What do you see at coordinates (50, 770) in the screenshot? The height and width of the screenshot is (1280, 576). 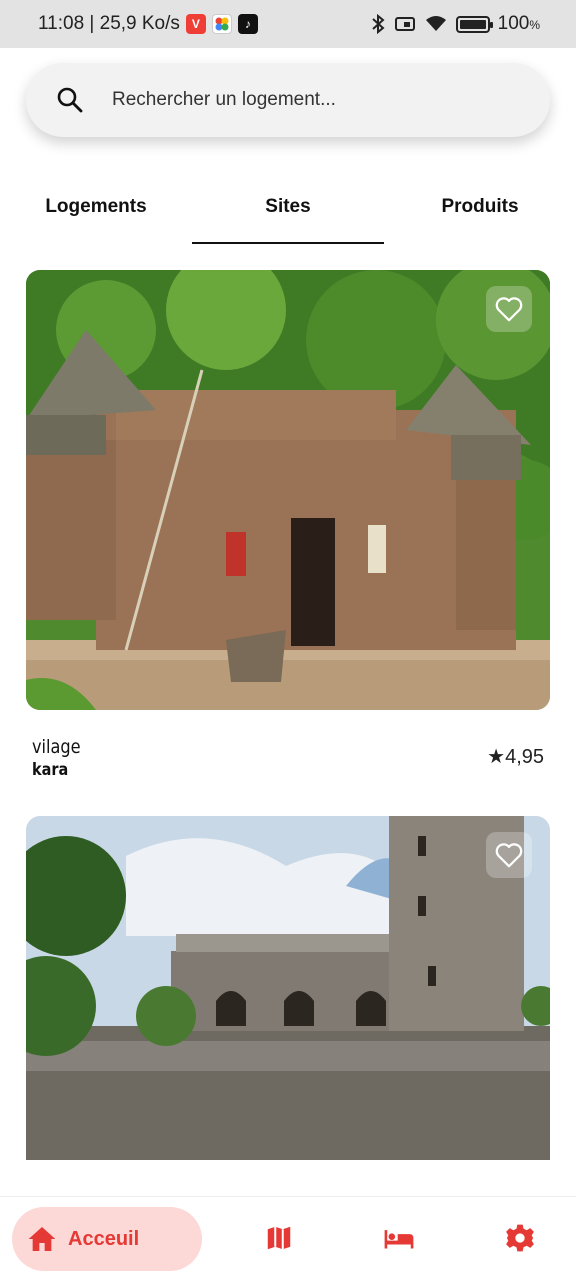 I see `card-subtitle: kara` at bounding box center [50, 770].